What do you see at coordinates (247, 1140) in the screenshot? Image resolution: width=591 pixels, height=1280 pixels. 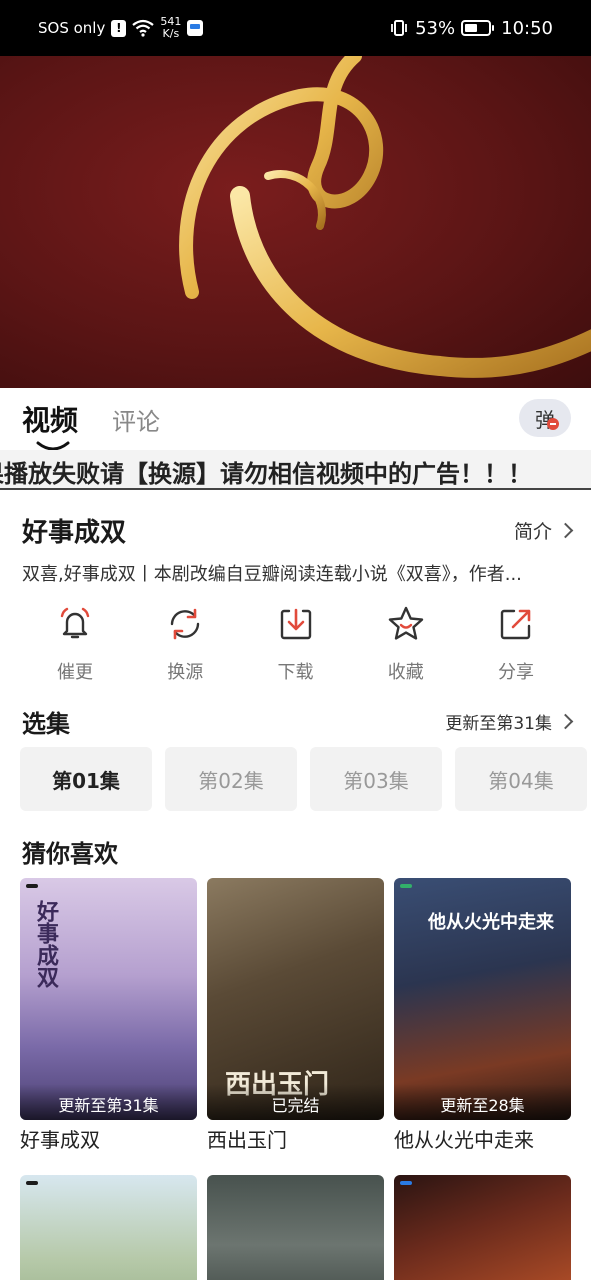 I see `card-title: 西出玉门` at bounding box center [247, 1140].